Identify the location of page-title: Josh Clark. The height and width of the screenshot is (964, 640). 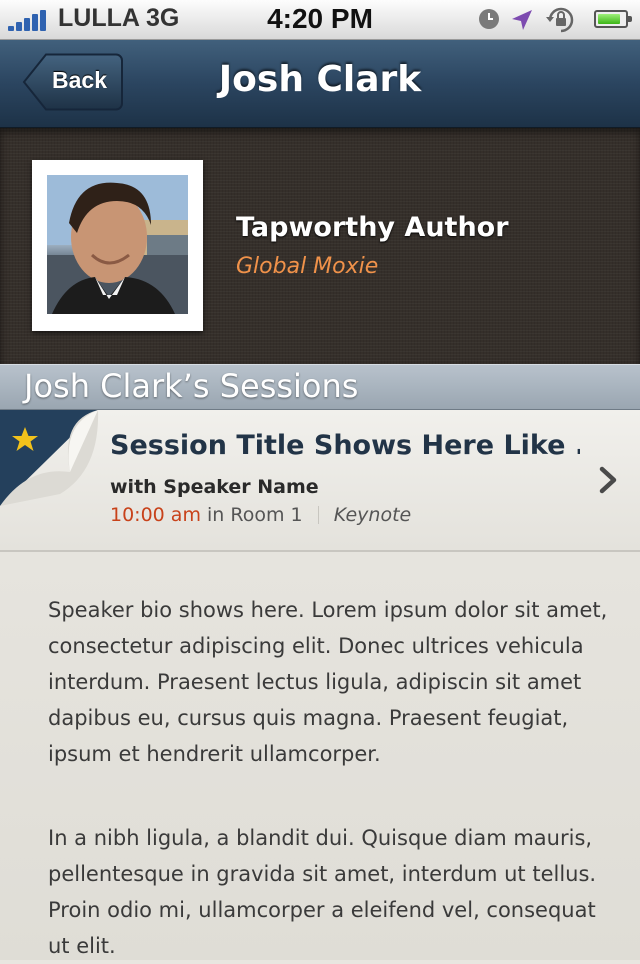
(320, 79).